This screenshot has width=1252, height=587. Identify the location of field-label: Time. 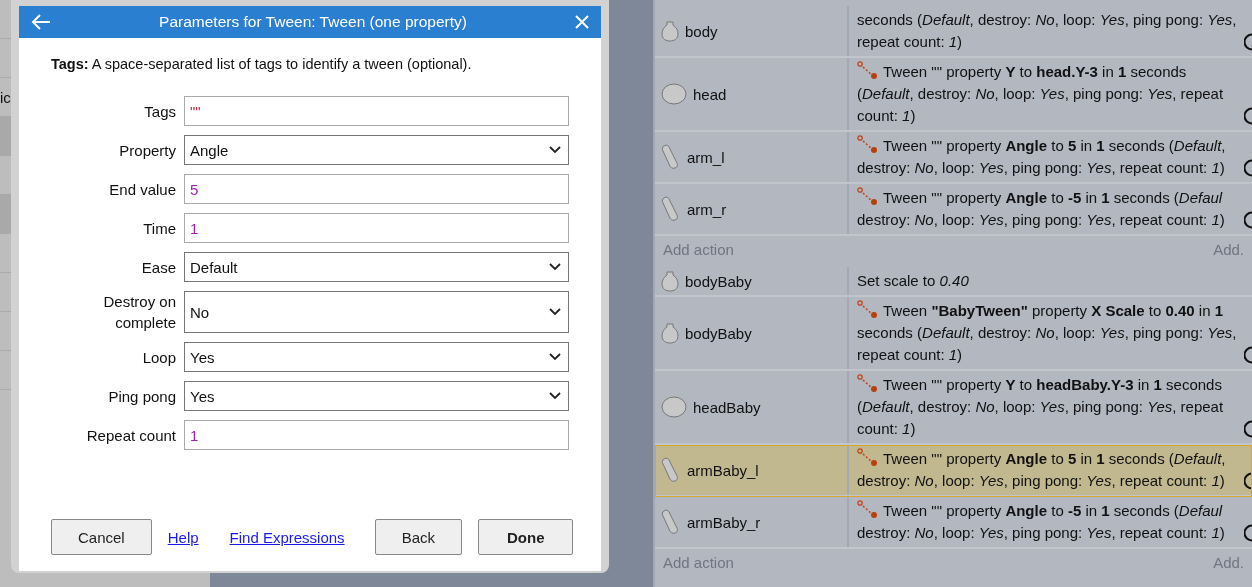
(159, 228).